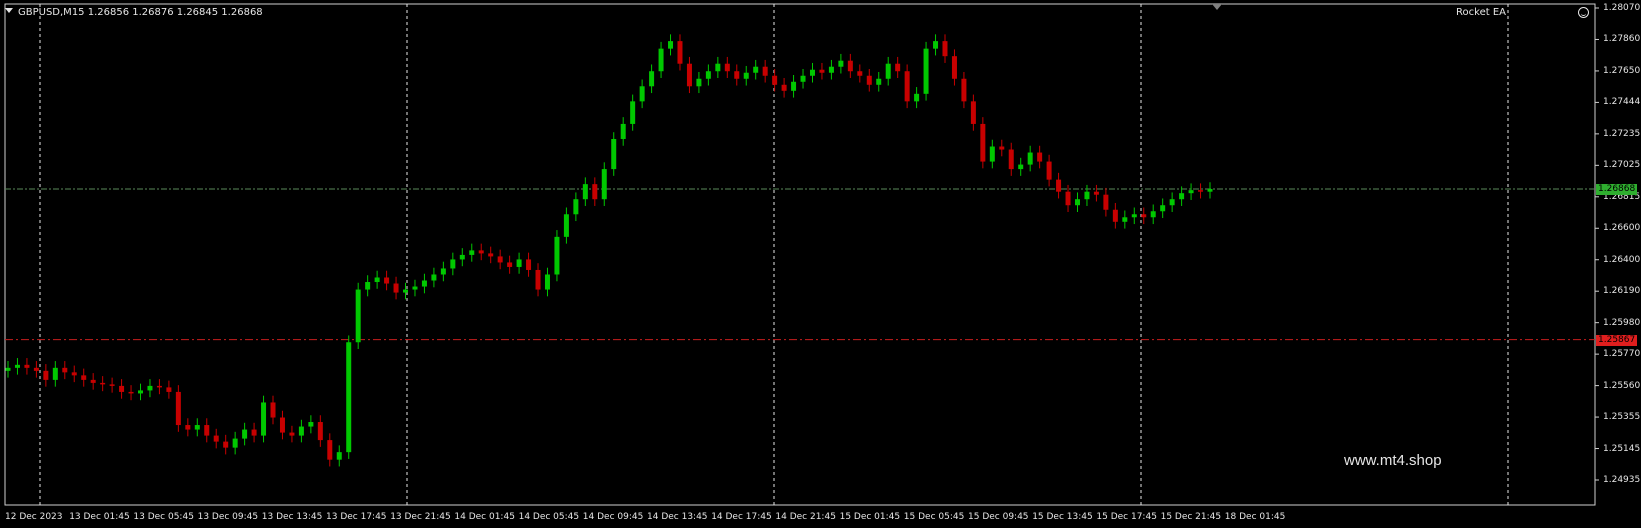  I want to click on time-axis-label: 12 Dec 2023, so click(34, 517).